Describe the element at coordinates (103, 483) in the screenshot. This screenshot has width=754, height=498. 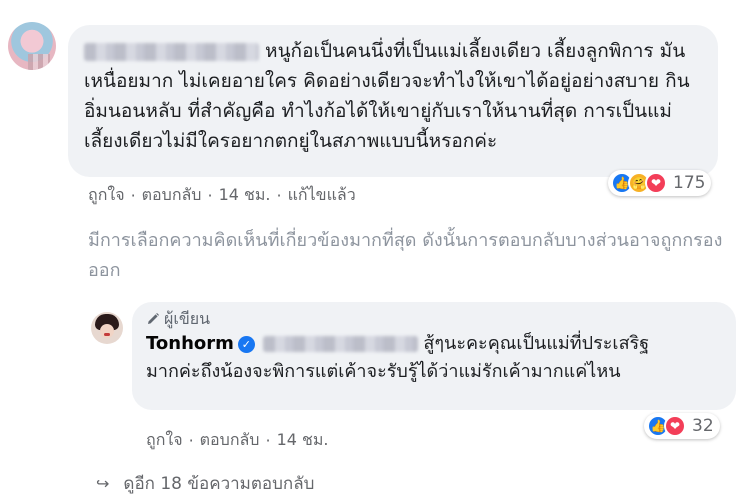
I see `reply-arrow-icon: ↪` at that location.